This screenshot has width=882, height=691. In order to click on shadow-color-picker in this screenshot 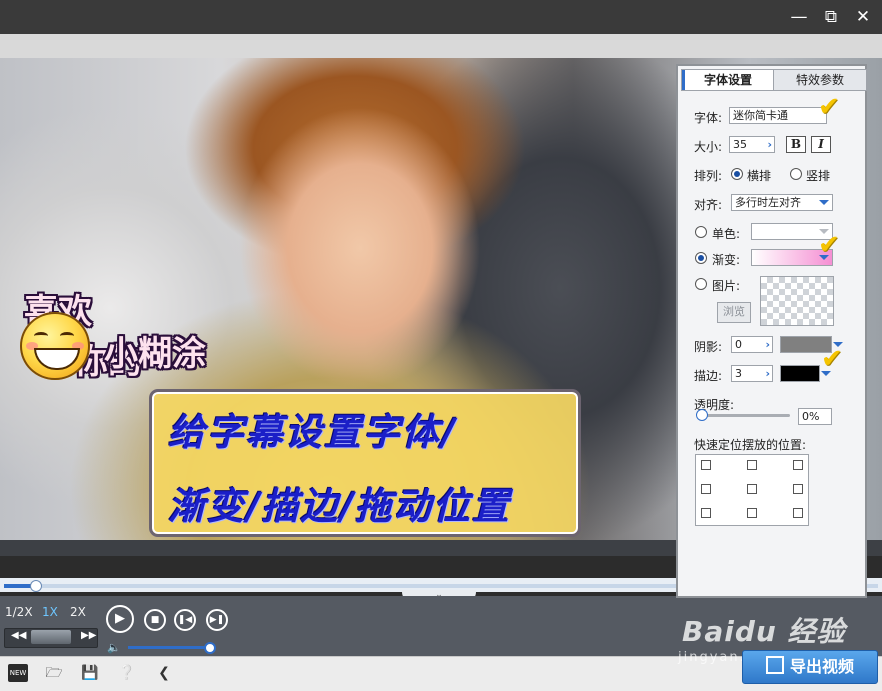, I will do `click(811, 344)`.